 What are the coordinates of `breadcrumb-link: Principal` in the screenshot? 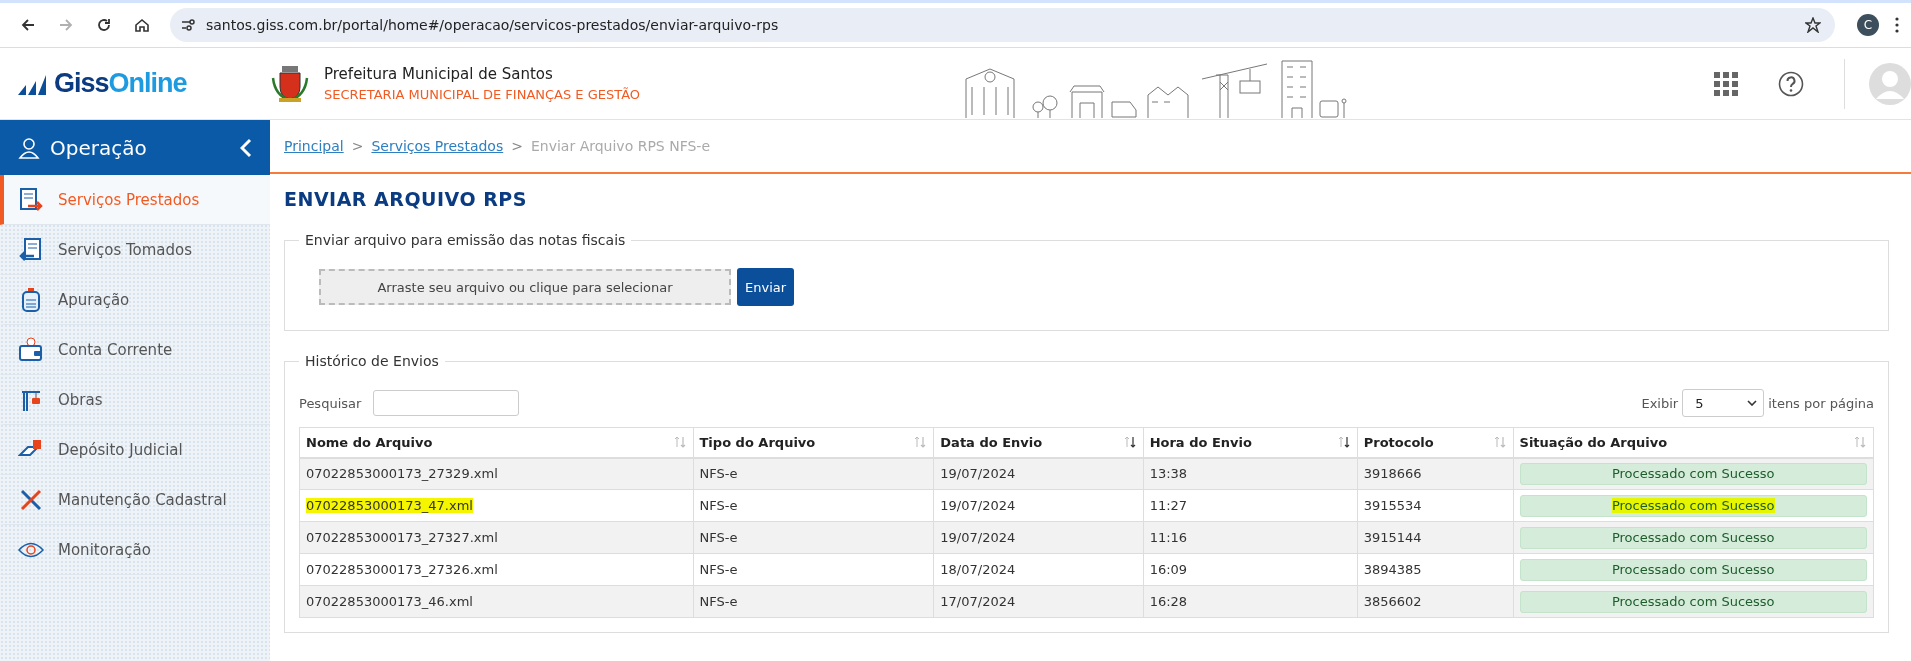 It's located at (314, 146).